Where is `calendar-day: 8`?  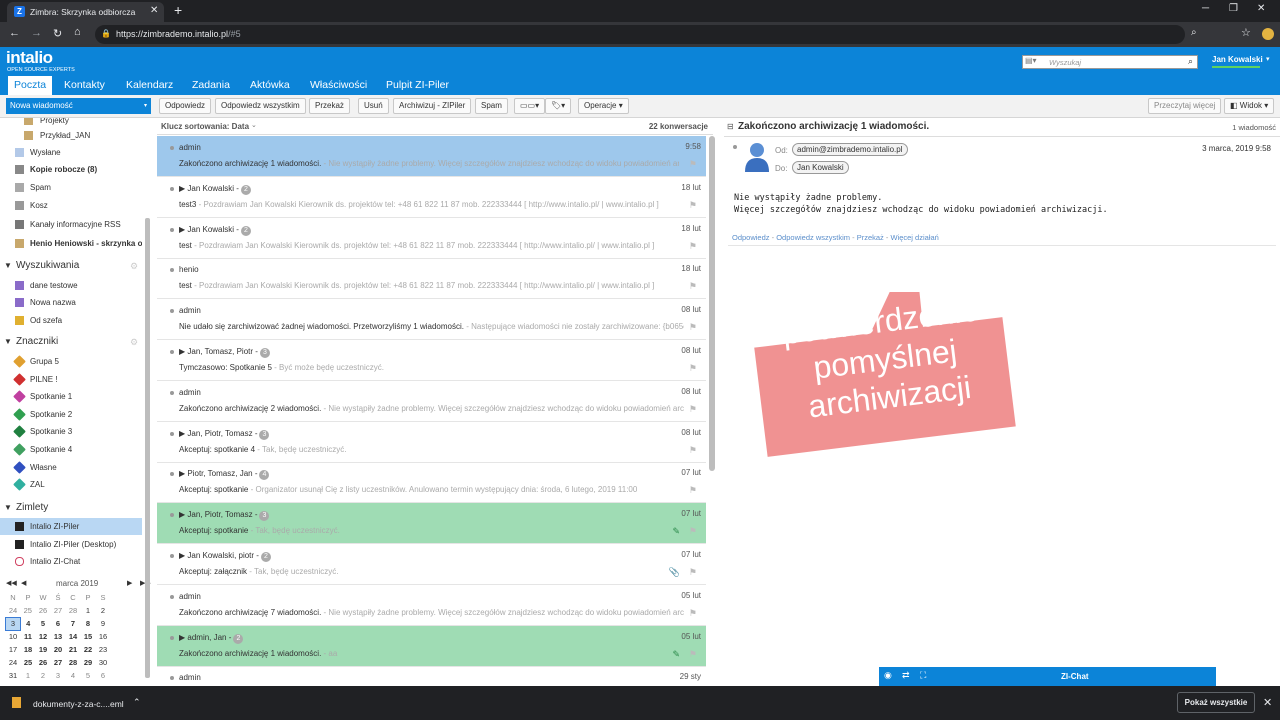 calendar-day: 8 is located at coordinates (88, 623).